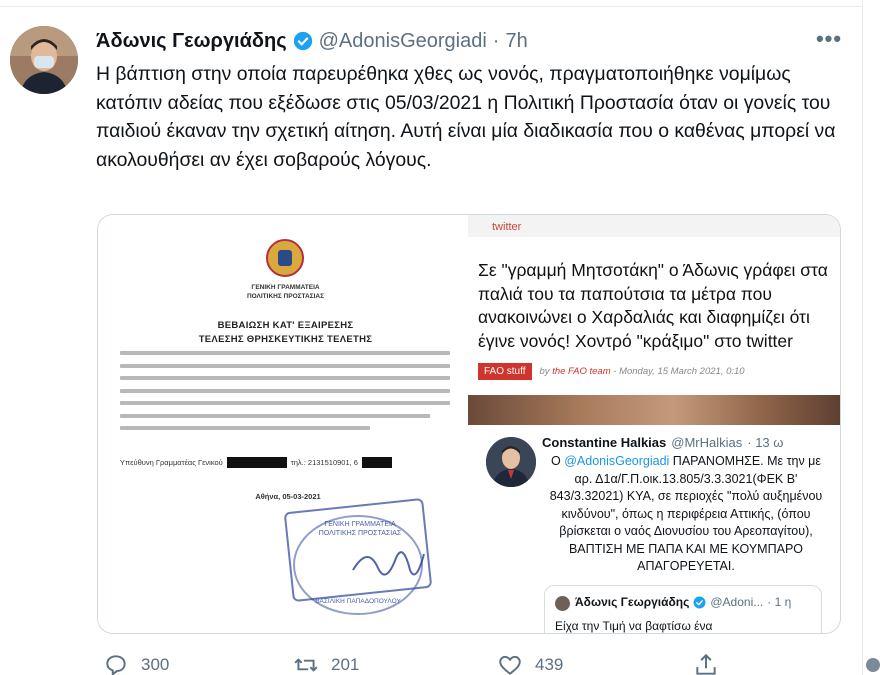 The image size is (880, 675). Describe the element at coordinates (511, 462) in the screenshot. I see `quoted-author-avatar` at that location.